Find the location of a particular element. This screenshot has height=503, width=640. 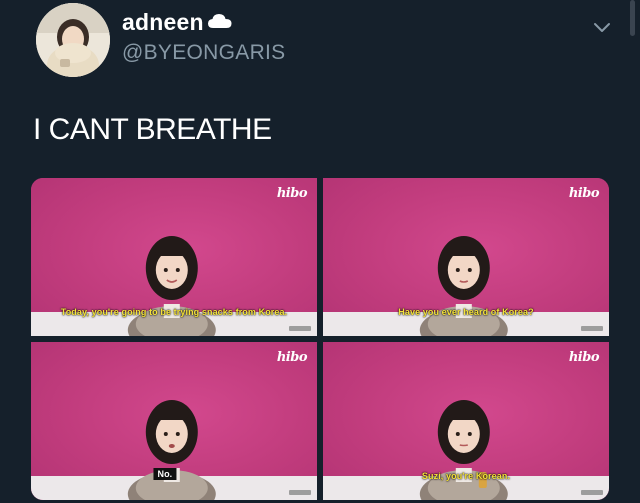

chevron-down-icon is located at coordinates (602, 27).